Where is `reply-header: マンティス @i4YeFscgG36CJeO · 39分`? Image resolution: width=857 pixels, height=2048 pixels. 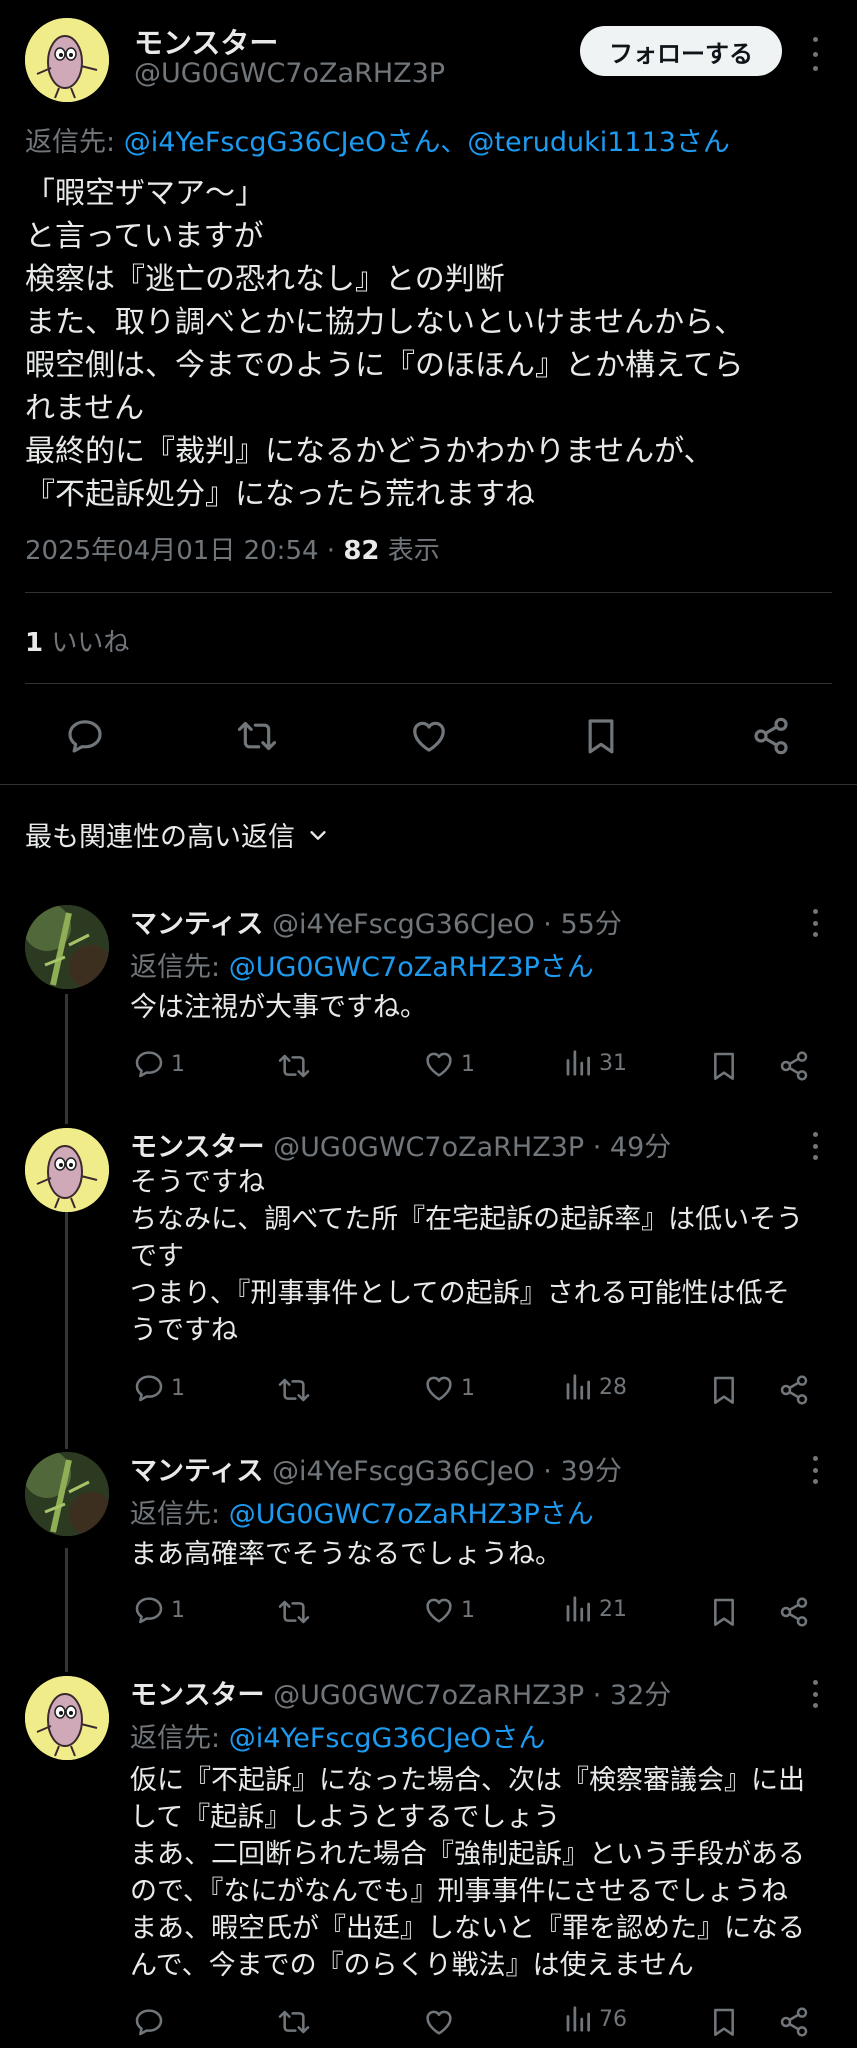
reply-header: マンティス @i4YeFscgG36CJeO · 39分 is located at coordinates (376, 1468).